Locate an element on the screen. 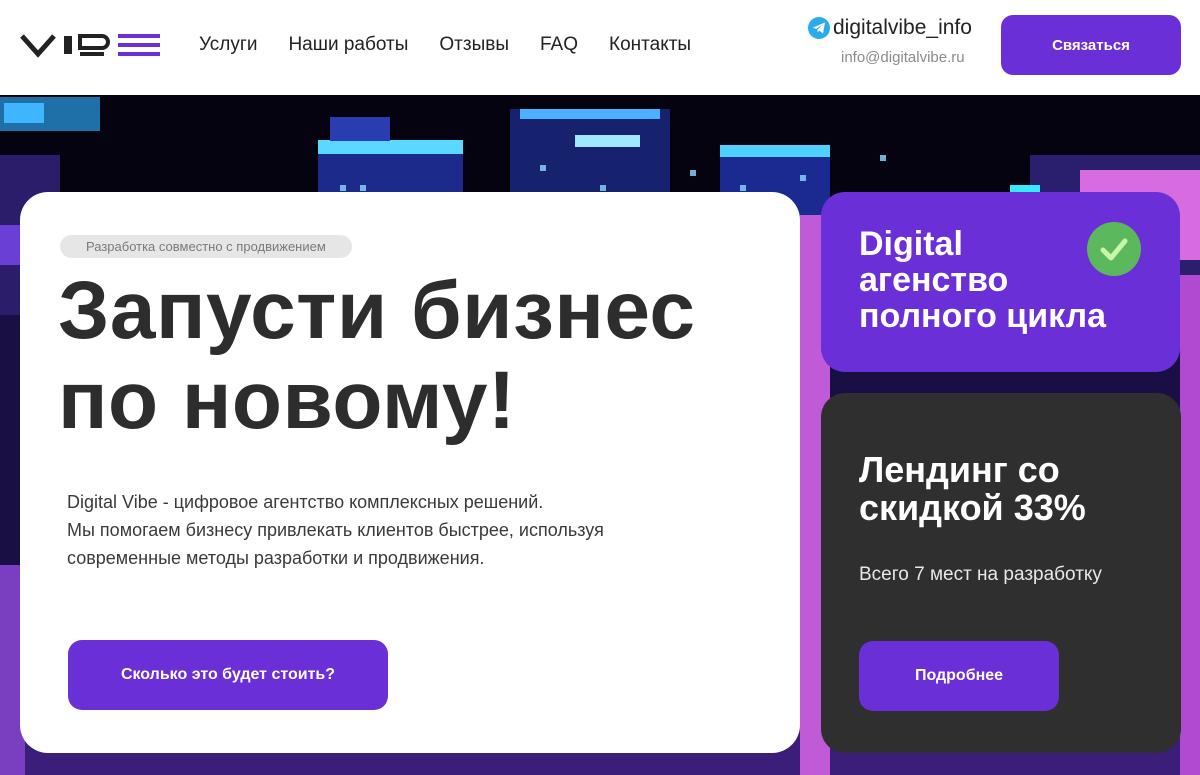  nav-link-works: Наши работы is located at coordinates (348, 45).